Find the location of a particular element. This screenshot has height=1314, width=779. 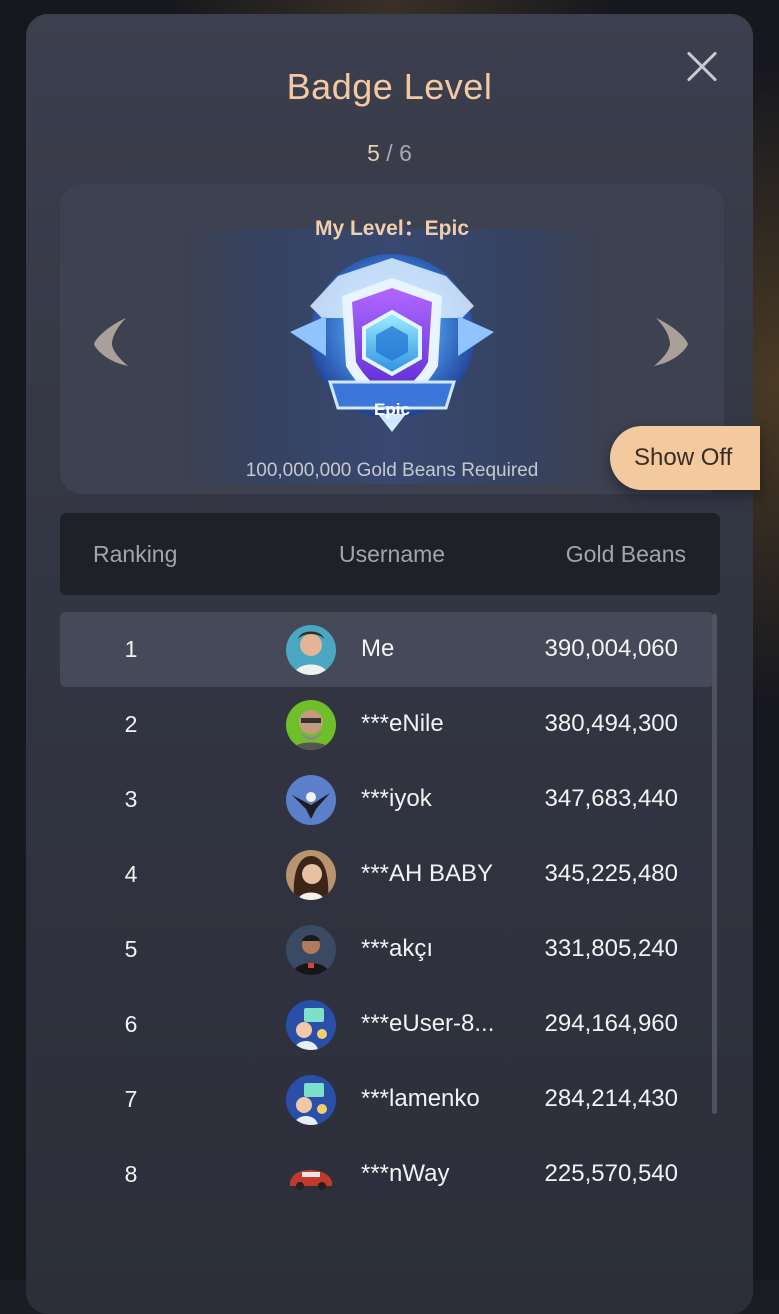

table-row: 3 ***iyok 347,683,440 is located at coordinates (387, 799).